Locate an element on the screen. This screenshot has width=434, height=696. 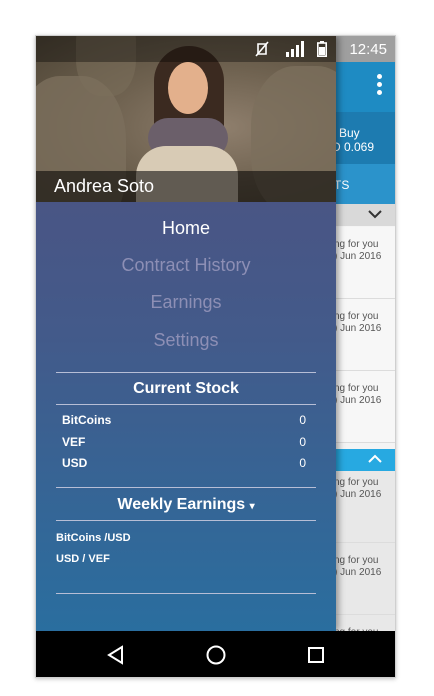
home-icon is located at coordinates (216, 655).